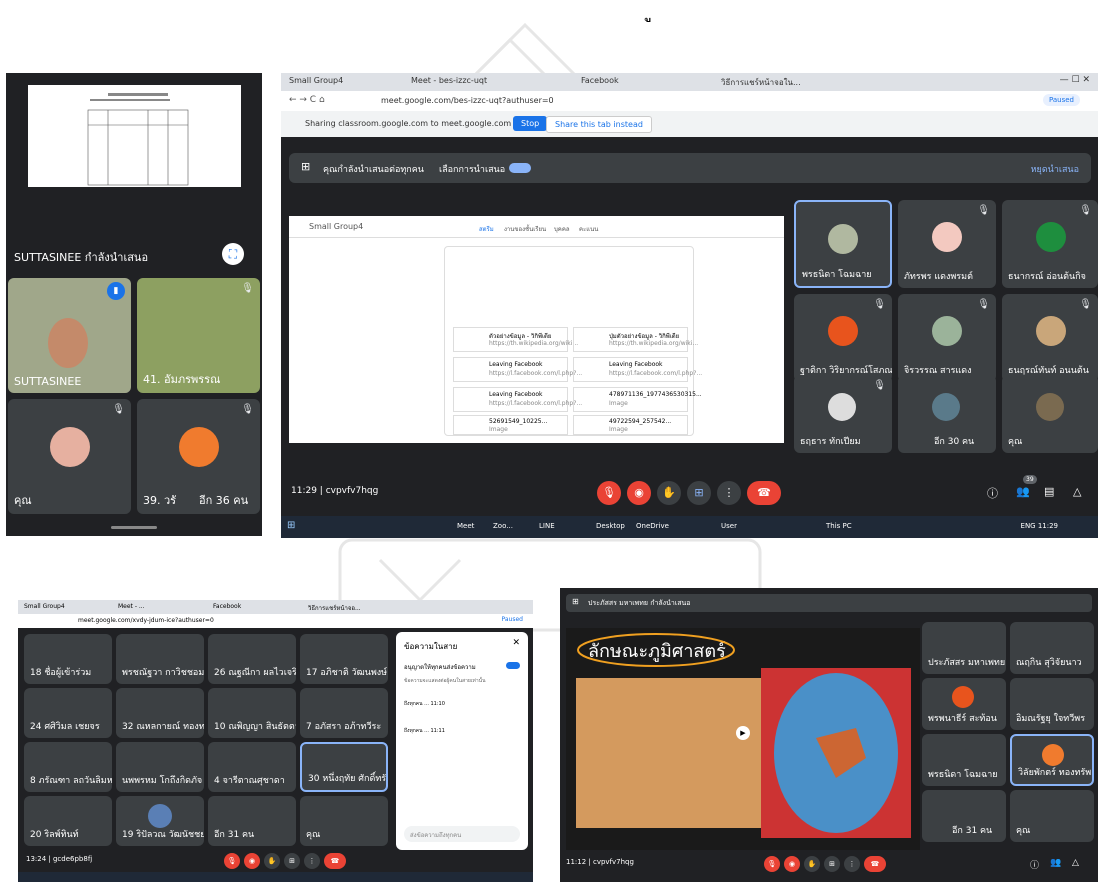 Image resolution: width=1102 pixels, height=886 pixels. What do you see at coordinates (547, 526) in the screenshot?
I see `taskbar-item: LINE` at bounding box center [547, 526].